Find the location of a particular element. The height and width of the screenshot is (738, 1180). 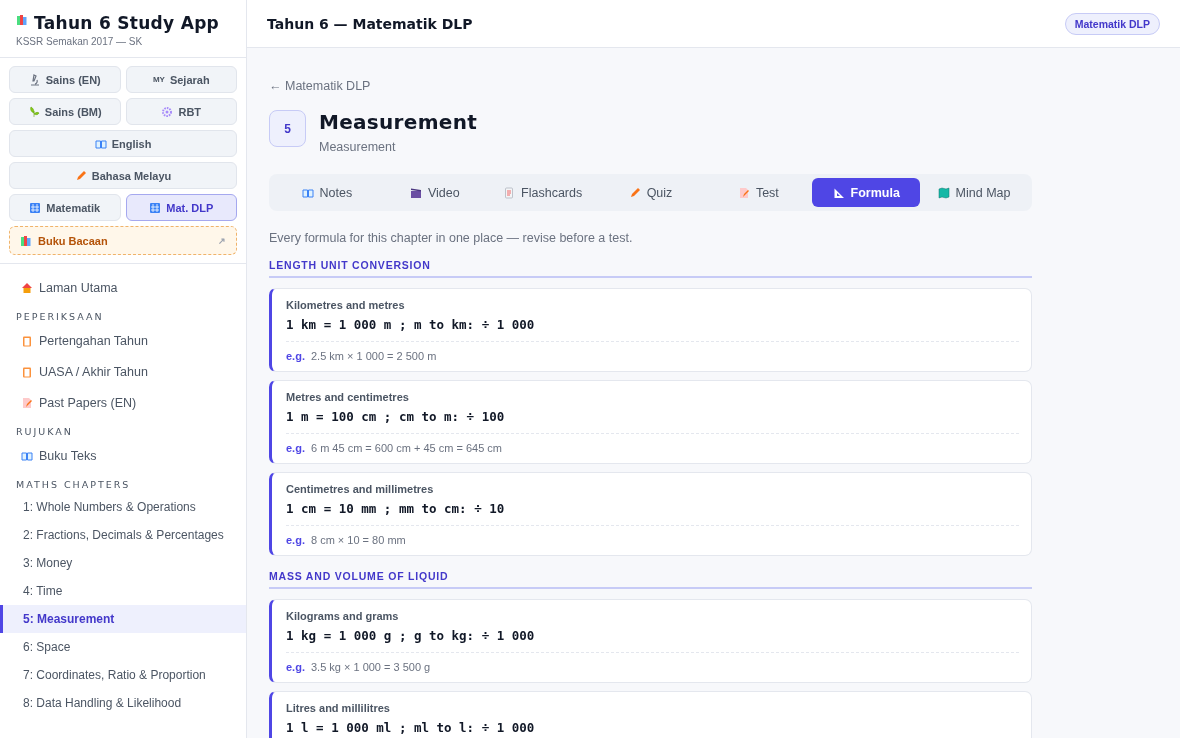

nav-item: Laman Utama is located at coordinates (123, 287).